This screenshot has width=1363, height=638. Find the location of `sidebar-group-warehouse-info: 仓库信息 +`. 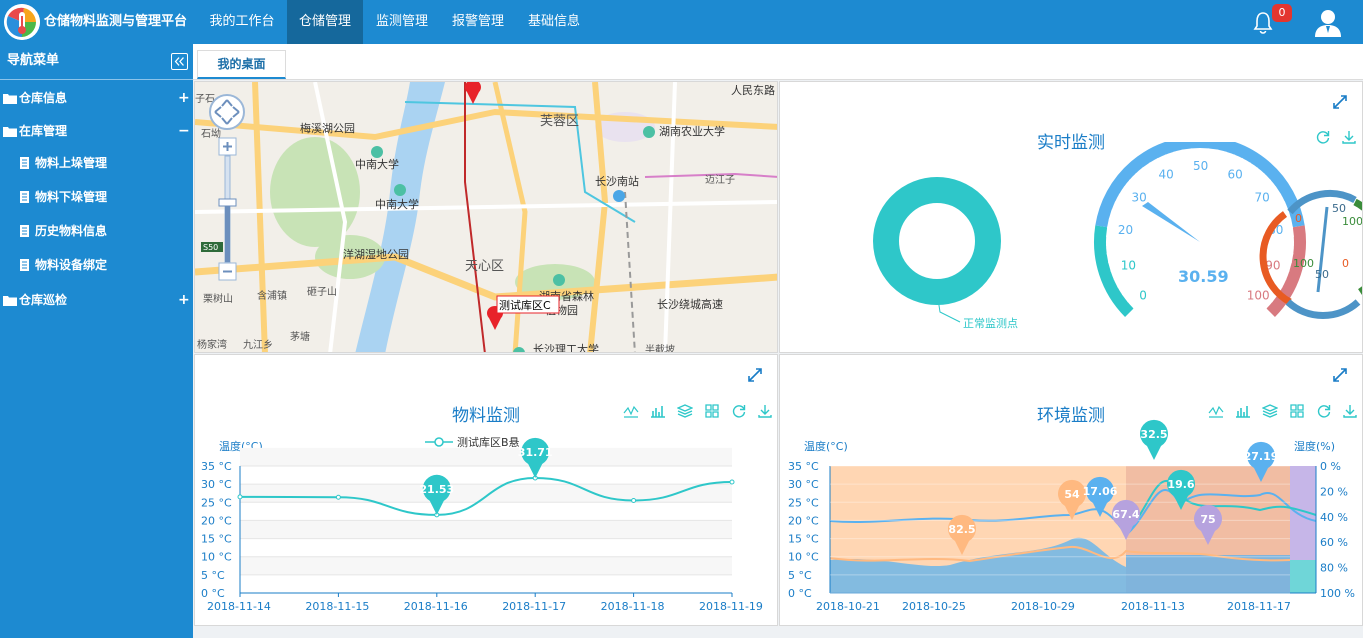

sidebar-group-warehouse-info: 仓库信息 + is located at coordinates (96, 98).